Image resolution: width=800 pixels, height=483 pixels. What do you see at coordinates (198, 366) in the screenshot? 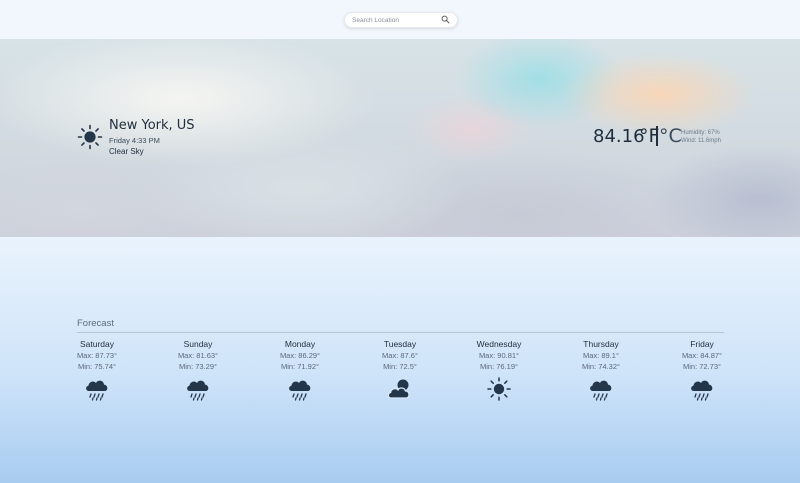
I see `forecast-min-temp: Min: 73.29°` at bounding box center [198, 366].